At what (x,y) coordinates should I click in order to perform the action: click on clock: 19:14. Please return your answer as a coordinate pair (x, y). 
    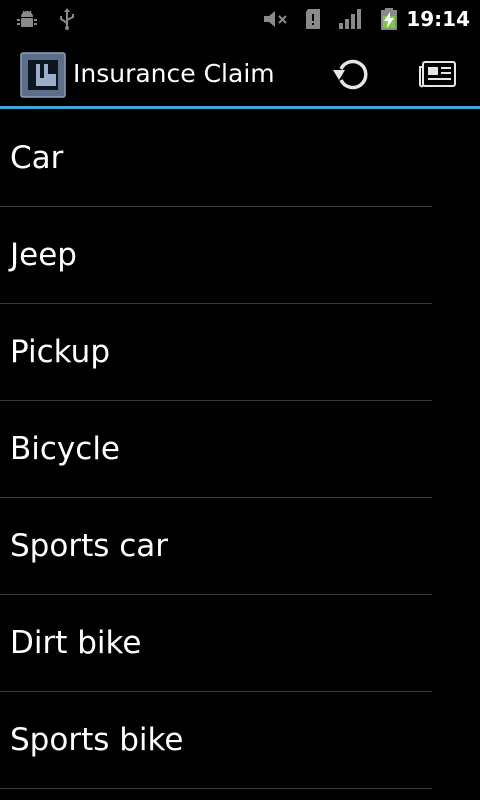
    Looking at the image, I should click on (438, 19).